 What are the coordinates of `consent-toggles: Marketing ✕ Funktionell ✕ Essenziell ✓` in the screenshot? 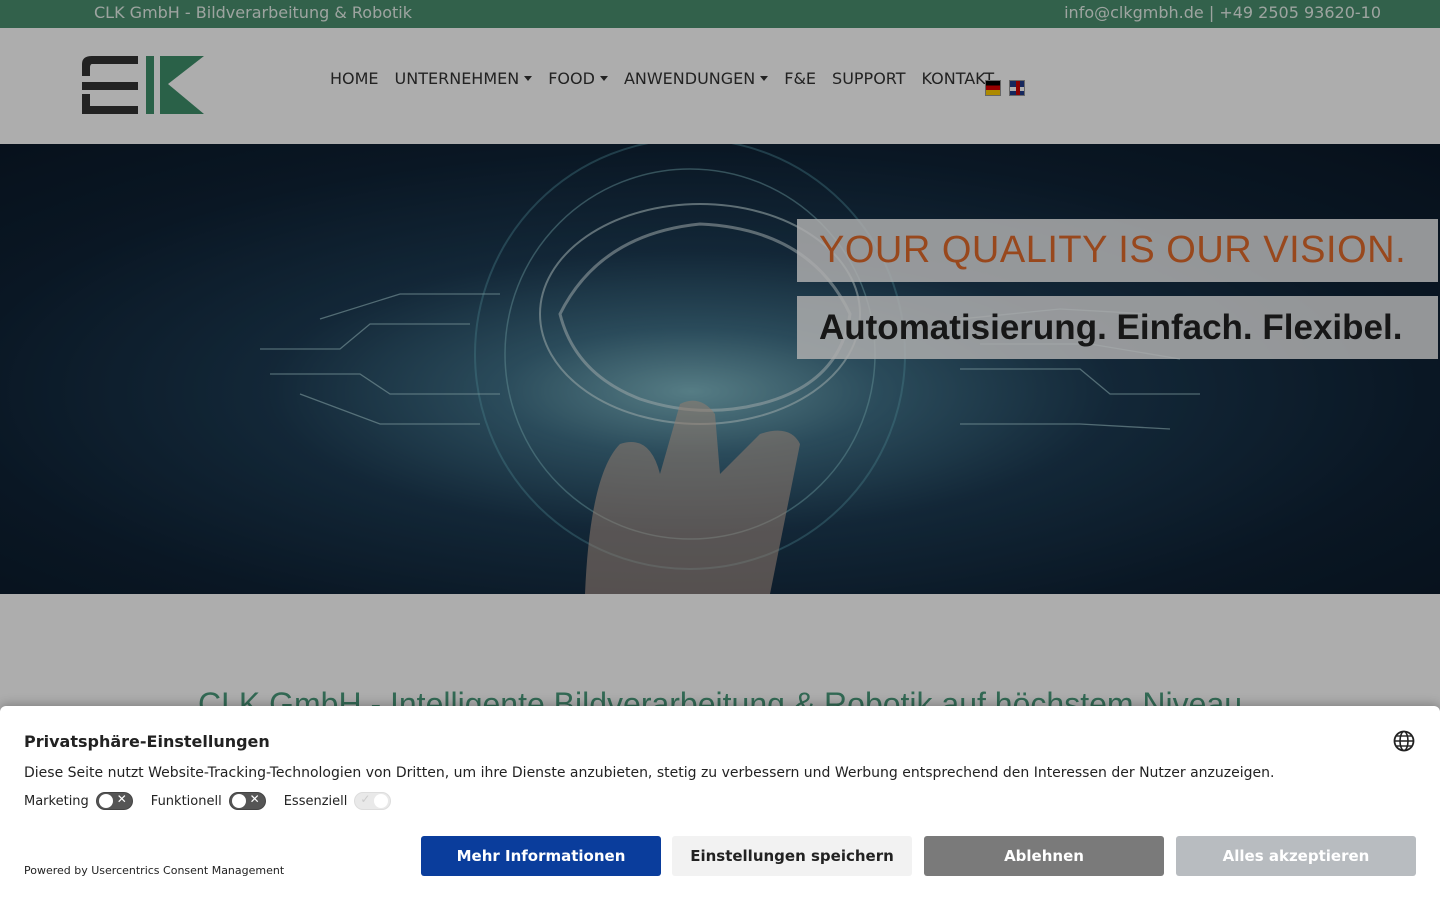 It's located at (208, 801).